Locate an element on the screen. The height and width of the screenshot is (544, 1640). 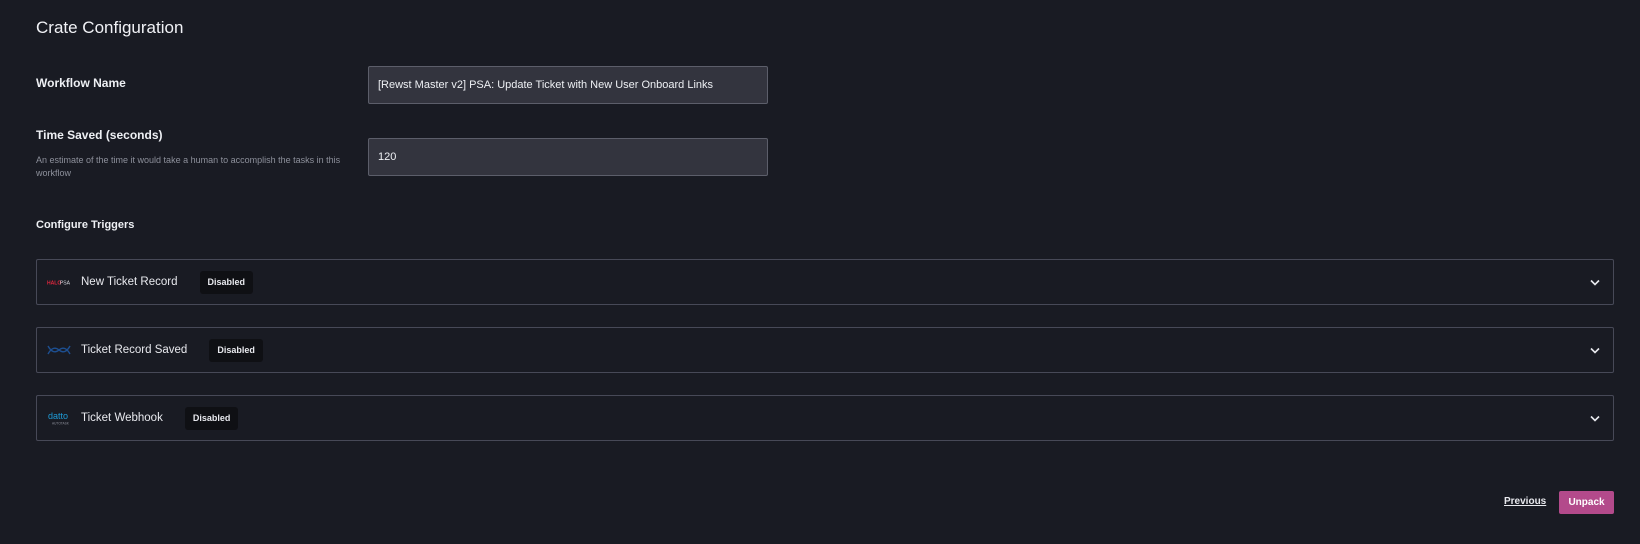
unpack-button: Unpack is located at coordinates (1586, 502).